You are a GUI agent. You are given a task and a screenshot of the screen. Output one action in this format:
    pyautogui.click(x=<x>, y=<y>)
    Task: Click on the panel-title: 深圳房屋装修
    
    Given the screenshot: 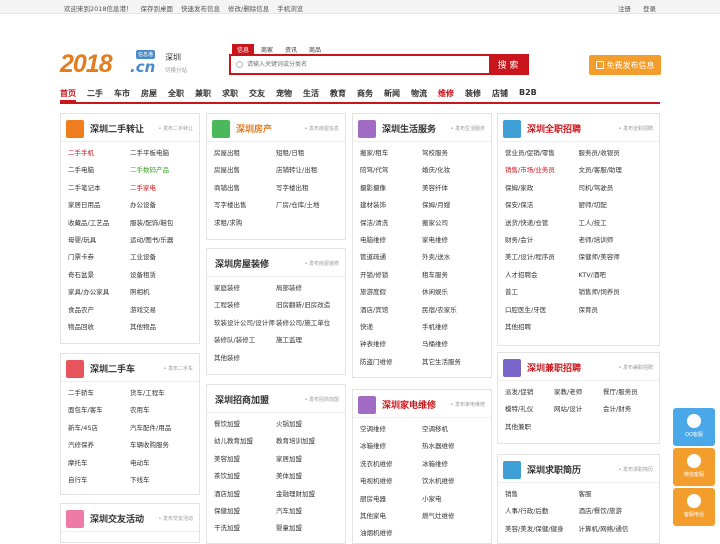 What is the action you would take?
    pyautogui.click(x=242, y=263)
    